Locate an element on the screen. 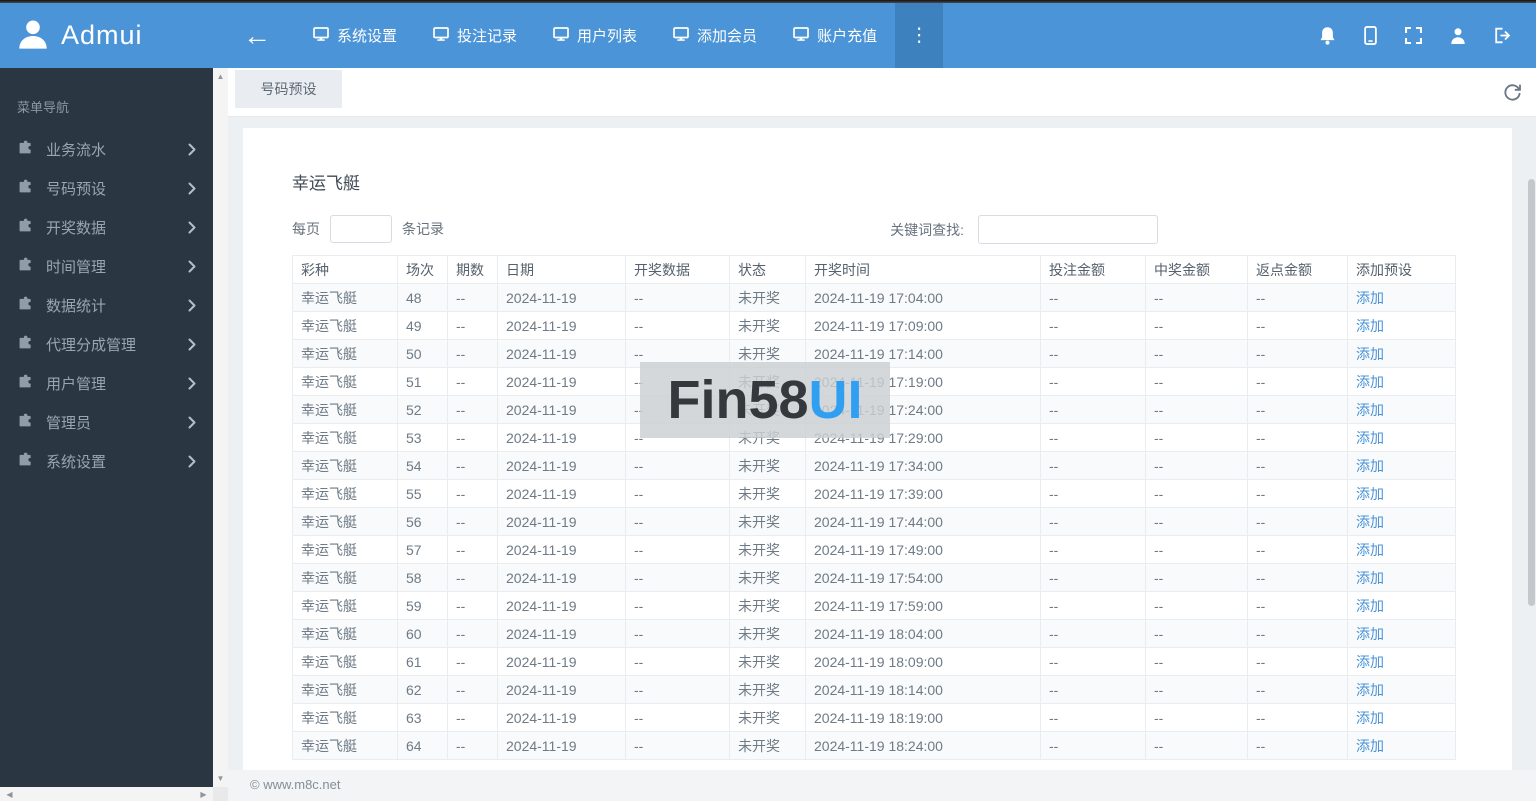 The height and width of the screenshot is (801, 1536). per-page-control: 每页 条记录 is located at coordinates (873, 229).